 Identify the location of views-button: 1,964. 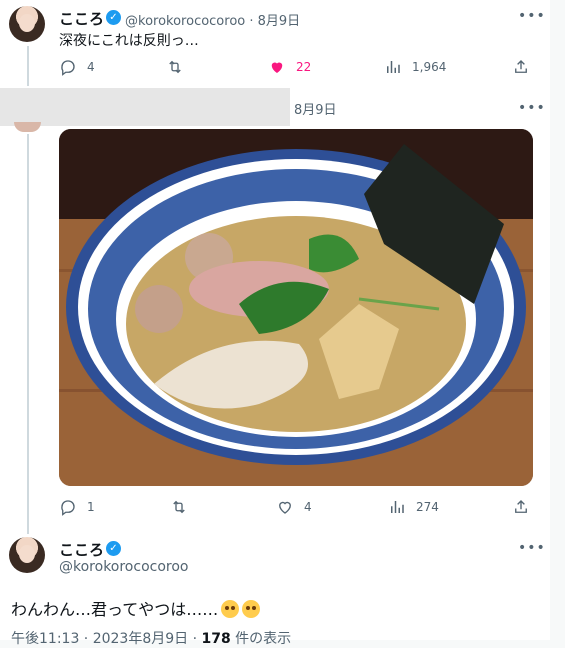
(415, 67).